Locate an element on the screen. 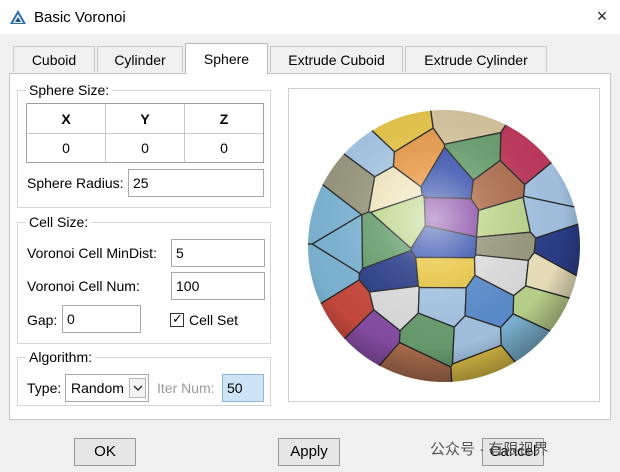  cell-num-input is located at coordinates (218, 286).